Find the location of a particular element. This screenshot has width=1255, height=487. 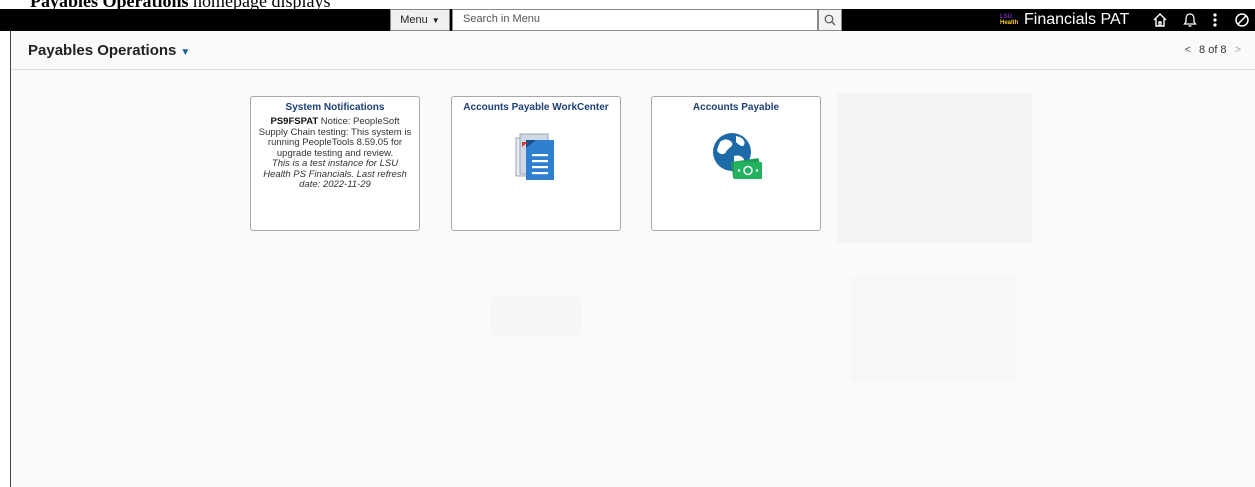

bell-icon is located at coordinates (1190, 20).